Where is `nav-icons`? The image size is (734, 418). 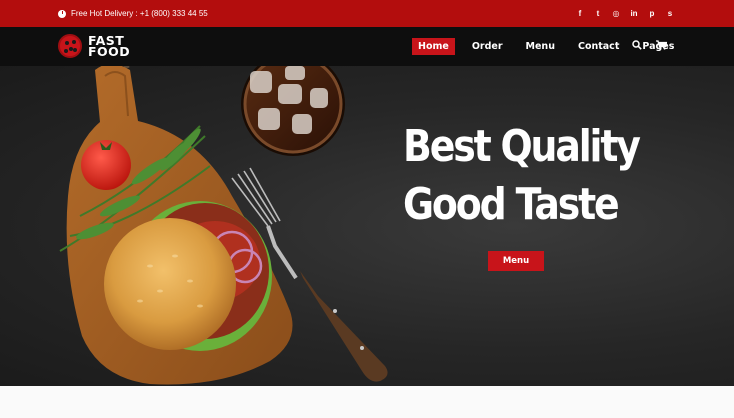 nav-icons is located at coordinates (649, 45).